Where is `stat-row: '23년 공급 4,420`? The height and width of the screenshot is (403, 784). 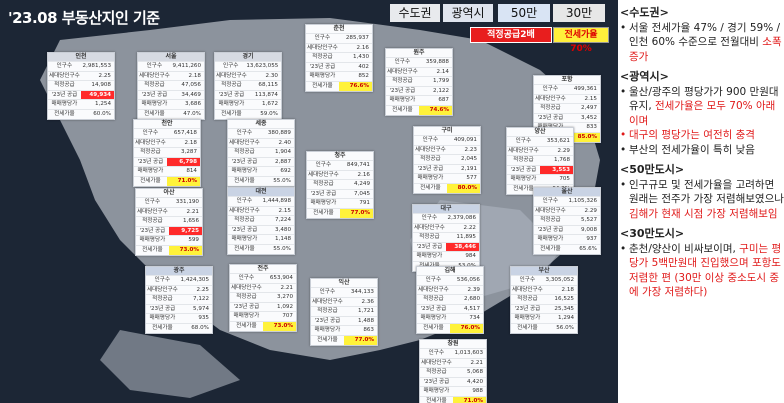 stat-row: '23년 공급 4,420 is located at coordinates (453, 381).